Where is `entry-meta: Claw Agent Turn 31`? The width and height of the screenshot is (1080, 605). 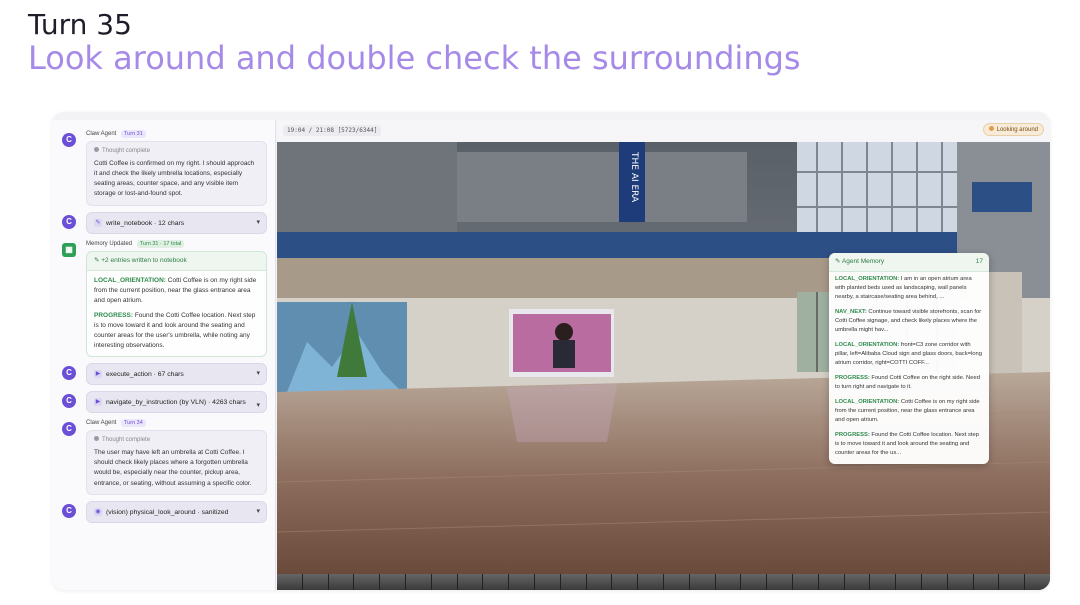
entry-meta: Claw Agent Turn 31 is located at coordinates (176, 134).